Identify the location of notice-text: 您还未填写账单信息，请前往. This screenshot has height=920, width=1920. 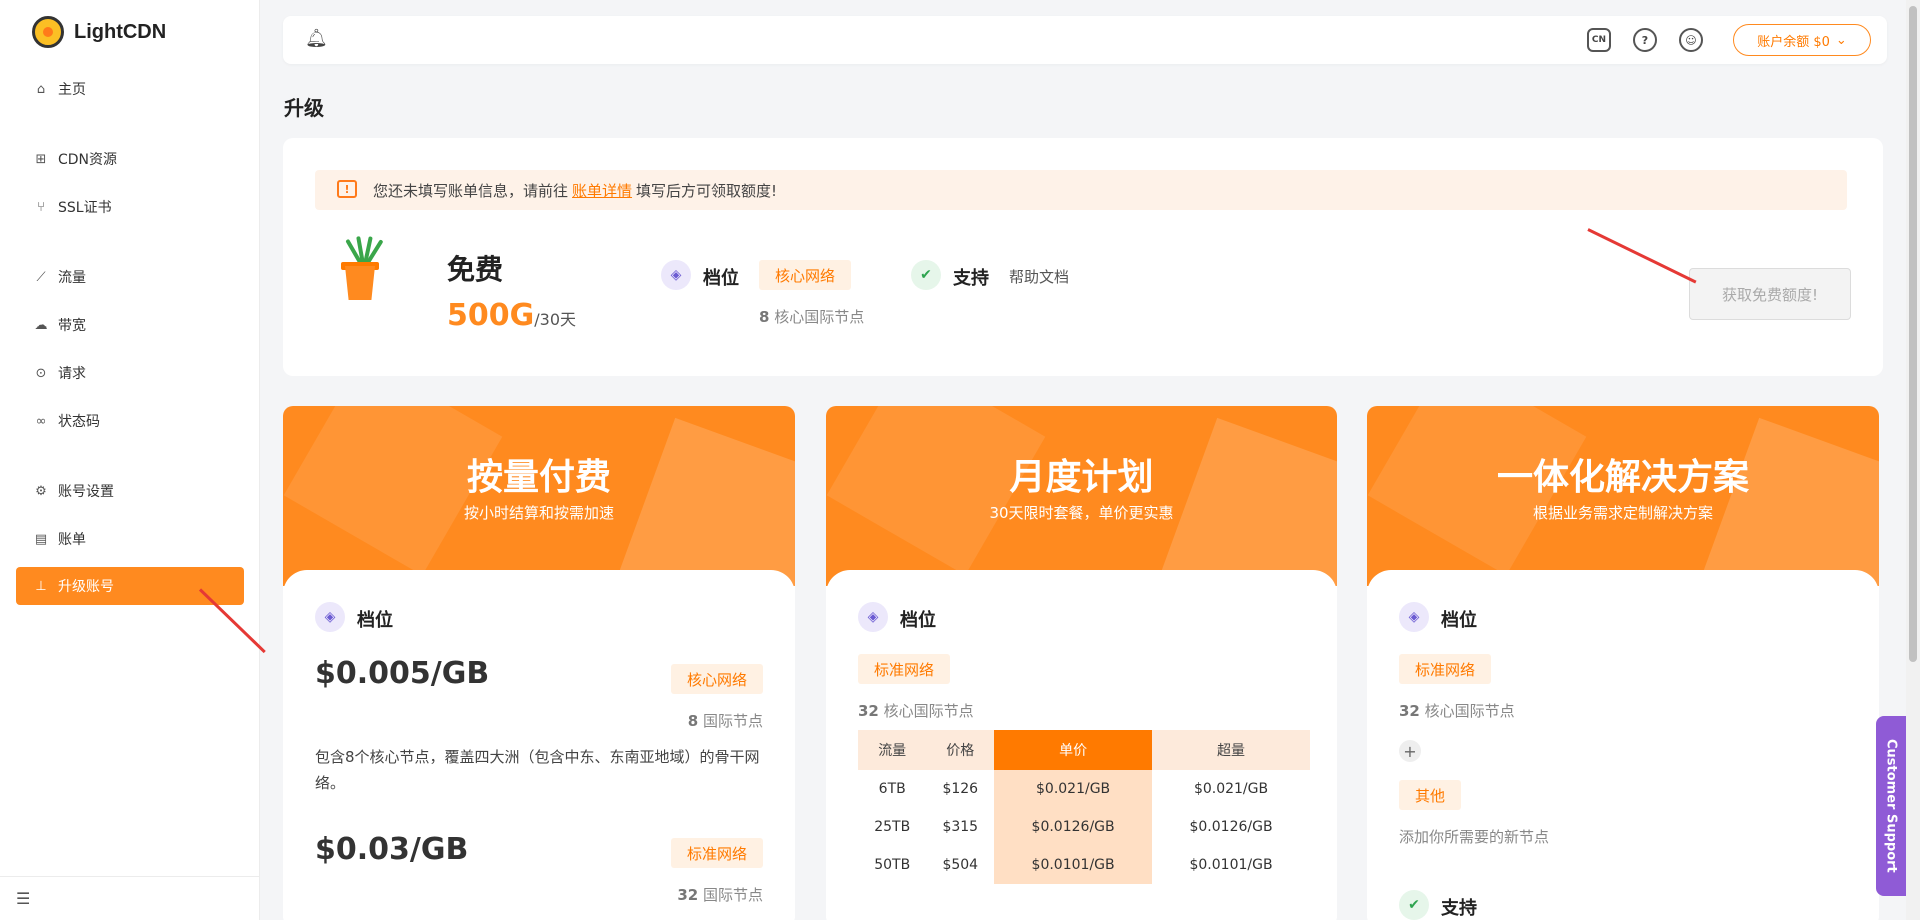
(471, 190).